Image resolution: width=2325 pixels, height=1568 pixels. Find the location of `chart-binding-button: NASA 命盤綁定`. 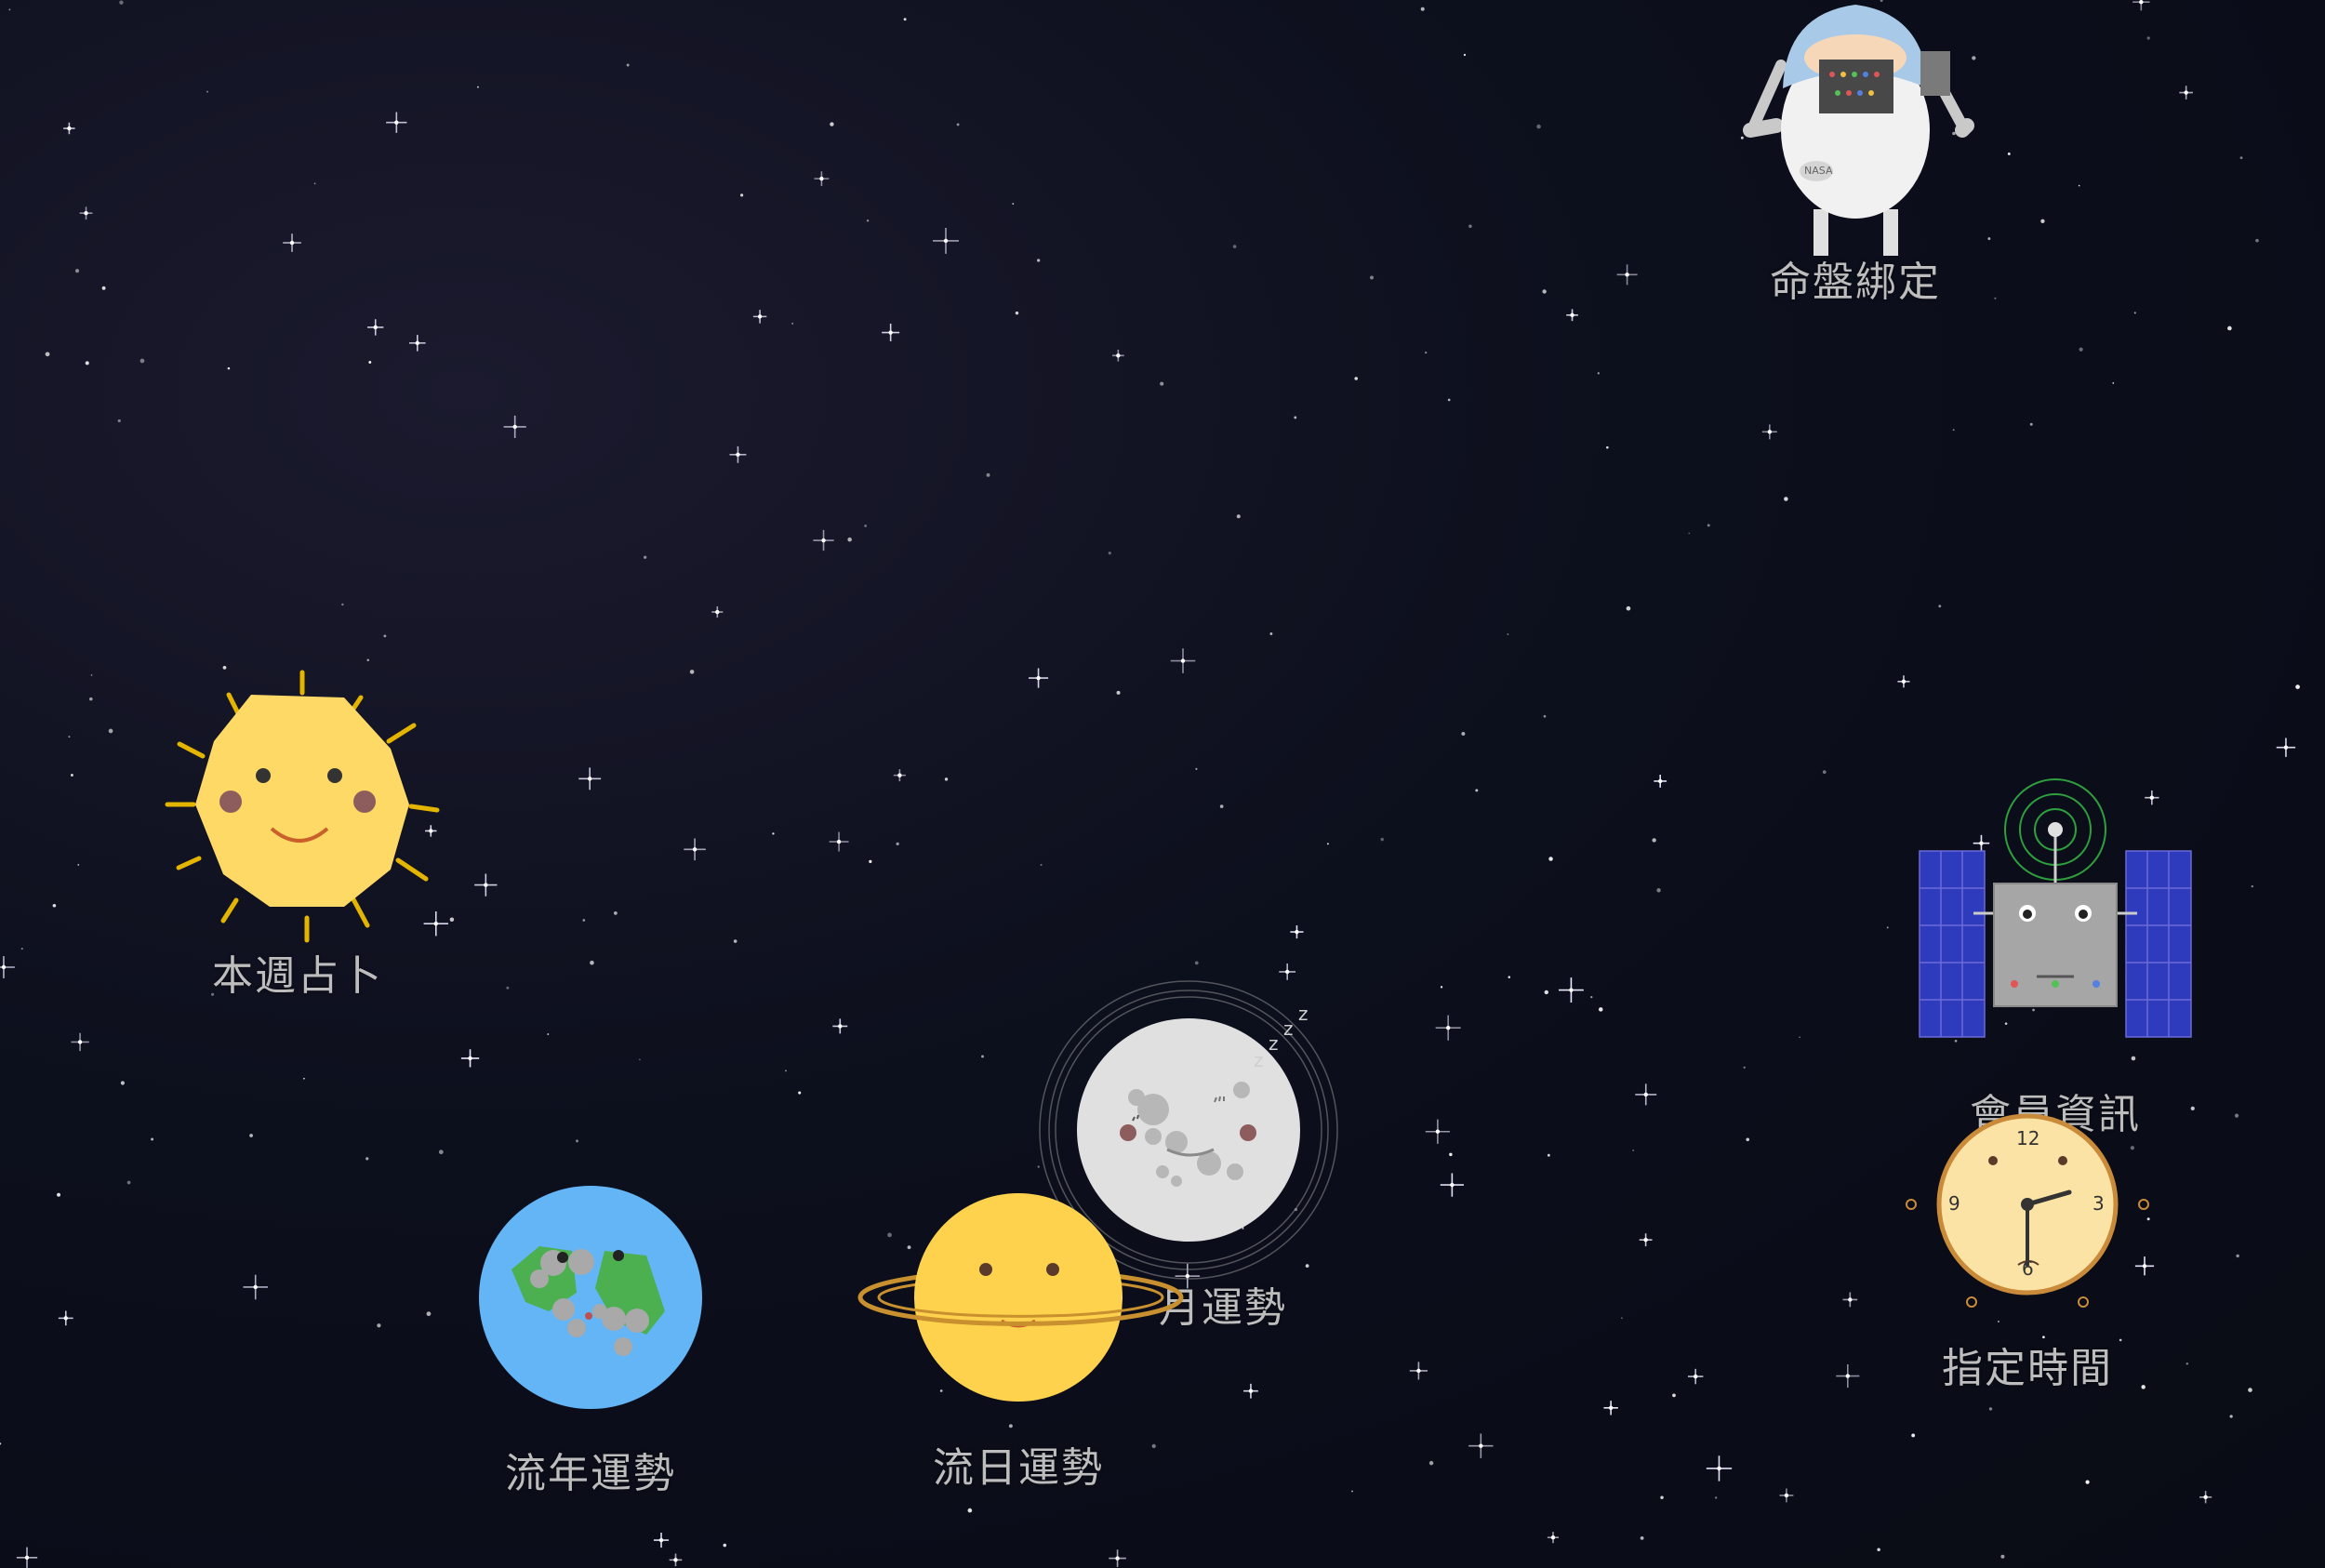

chart-binding-button: NASA 命盤綁定 is located at coordinates (1855, 153).